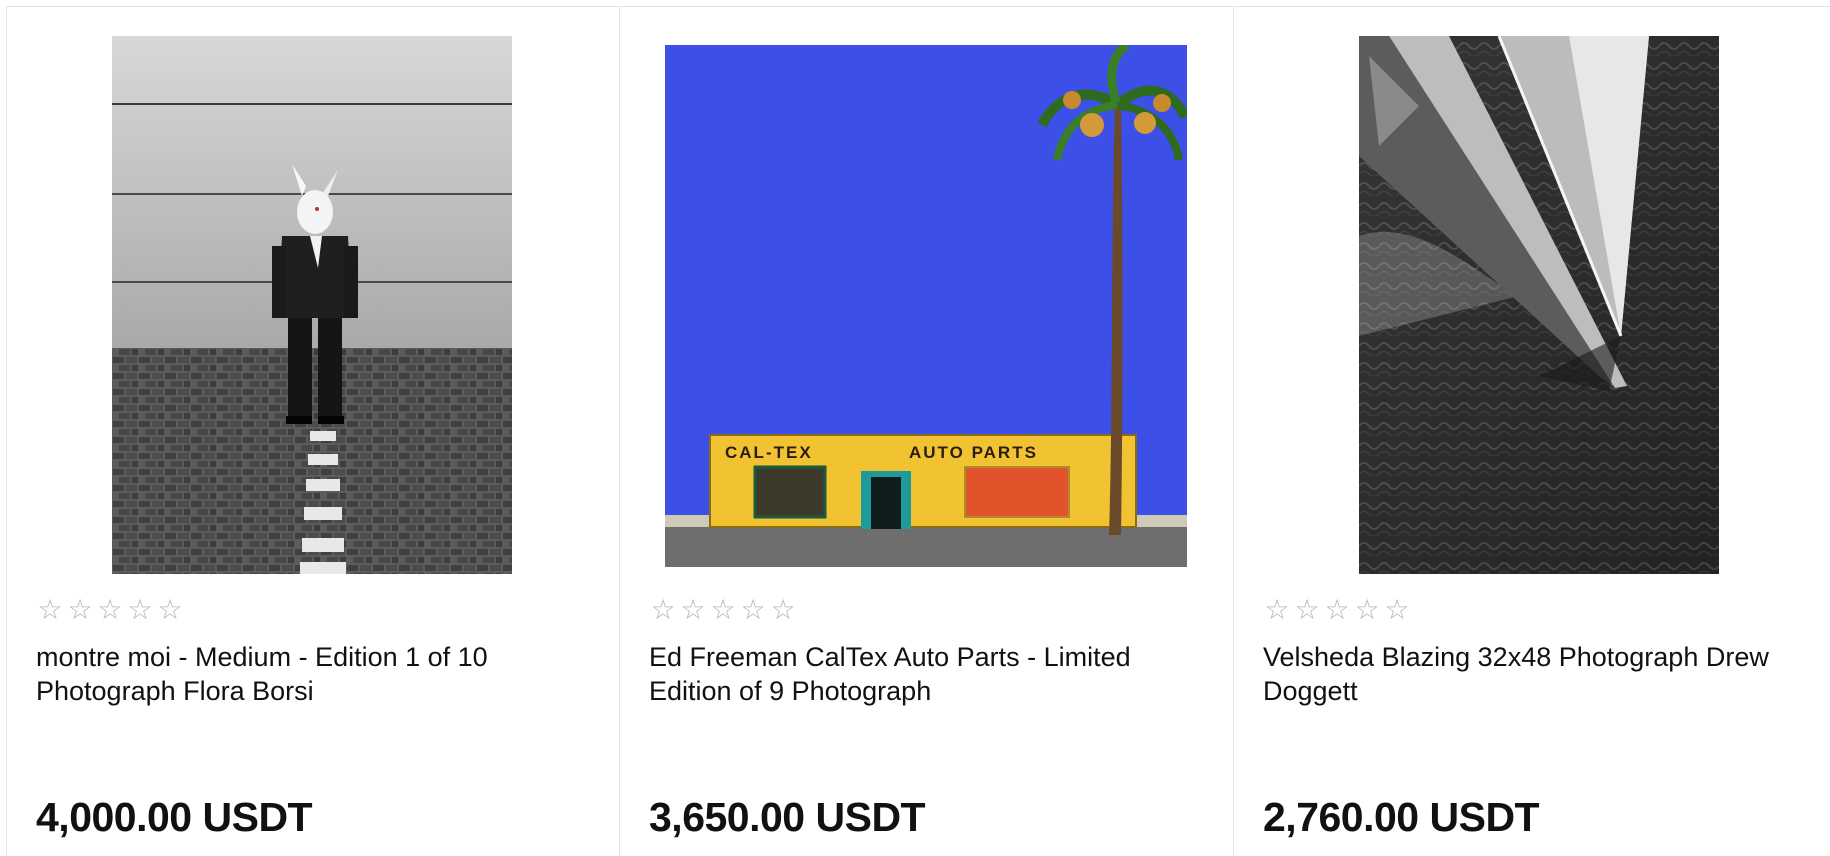 The width and height of the screenshot is (1830, 856). Describe the element at coordinates (787, 817) in the screenshot. I see `product-price: 3,650.00 USDT` at that location.